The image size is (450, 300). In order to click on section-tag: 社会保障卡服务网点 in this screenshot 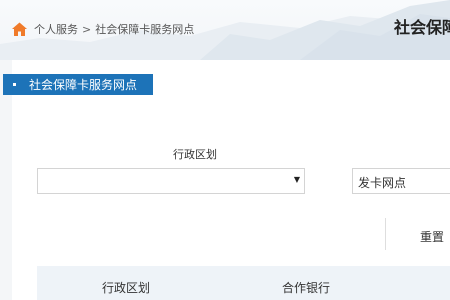, I will do `click(78, 84)`.